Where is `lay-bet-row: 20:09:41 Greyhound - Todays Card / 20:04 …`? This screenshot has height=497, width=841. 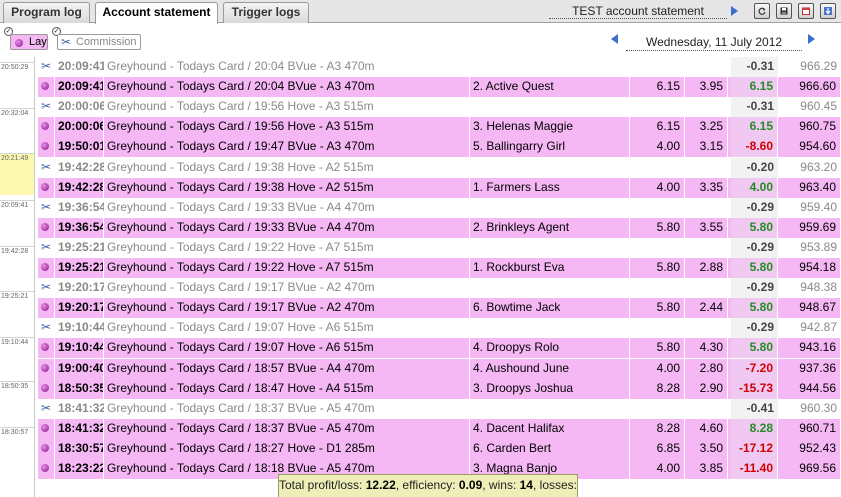
lay-bet-row: 20:09:41 Greyhound - Todays Card / 20:04 … is located at coordinates (439, 87).